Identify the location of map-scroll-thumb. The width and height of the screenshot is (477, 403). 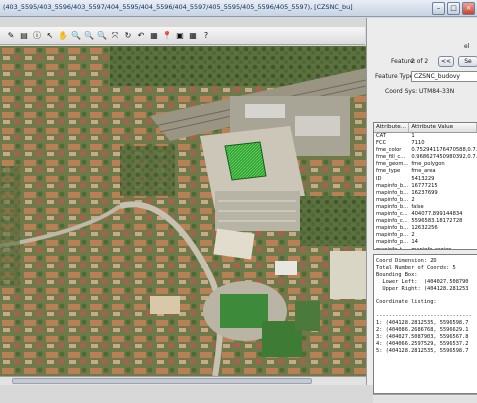
(162, 381).